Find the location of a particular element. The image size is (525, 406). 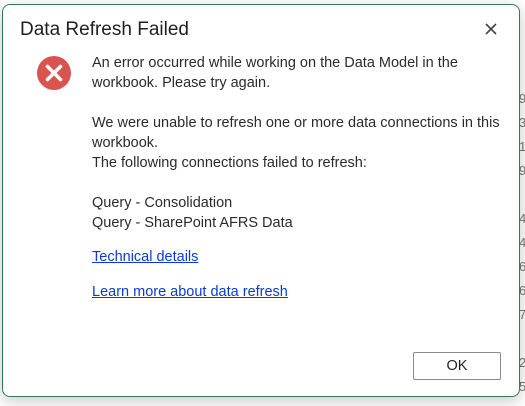

close-icon is located at coordinates (491, 29).